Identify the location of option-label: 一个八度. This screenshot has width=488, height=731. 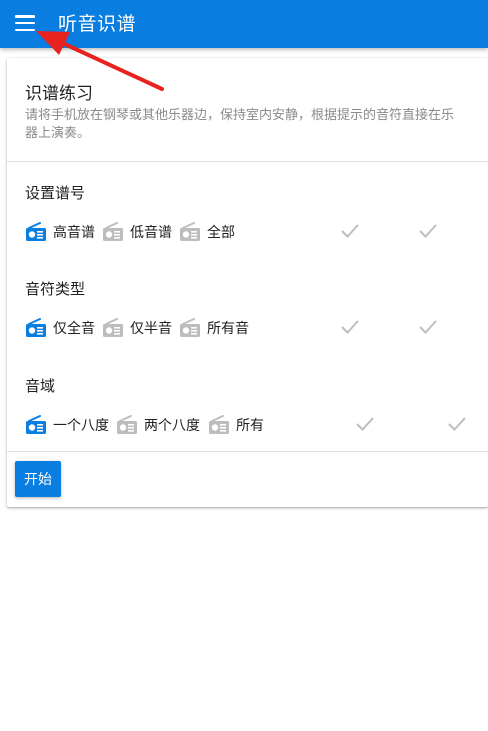
(81, 426).